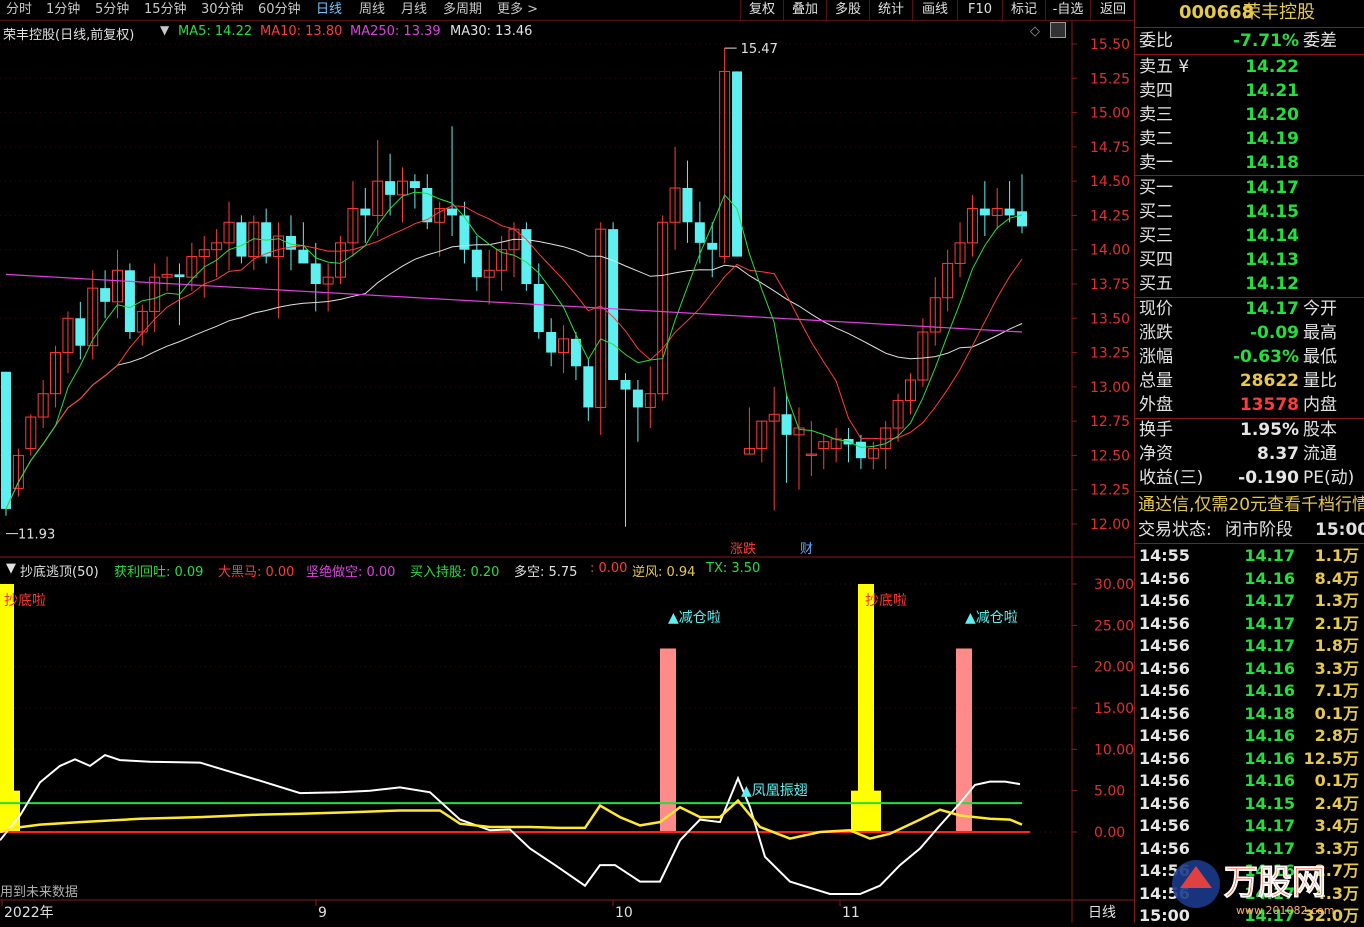 The height and width of the screenshot is (927, 1364). I want to click on bid-row-label: 买一, so click(1156, 188).